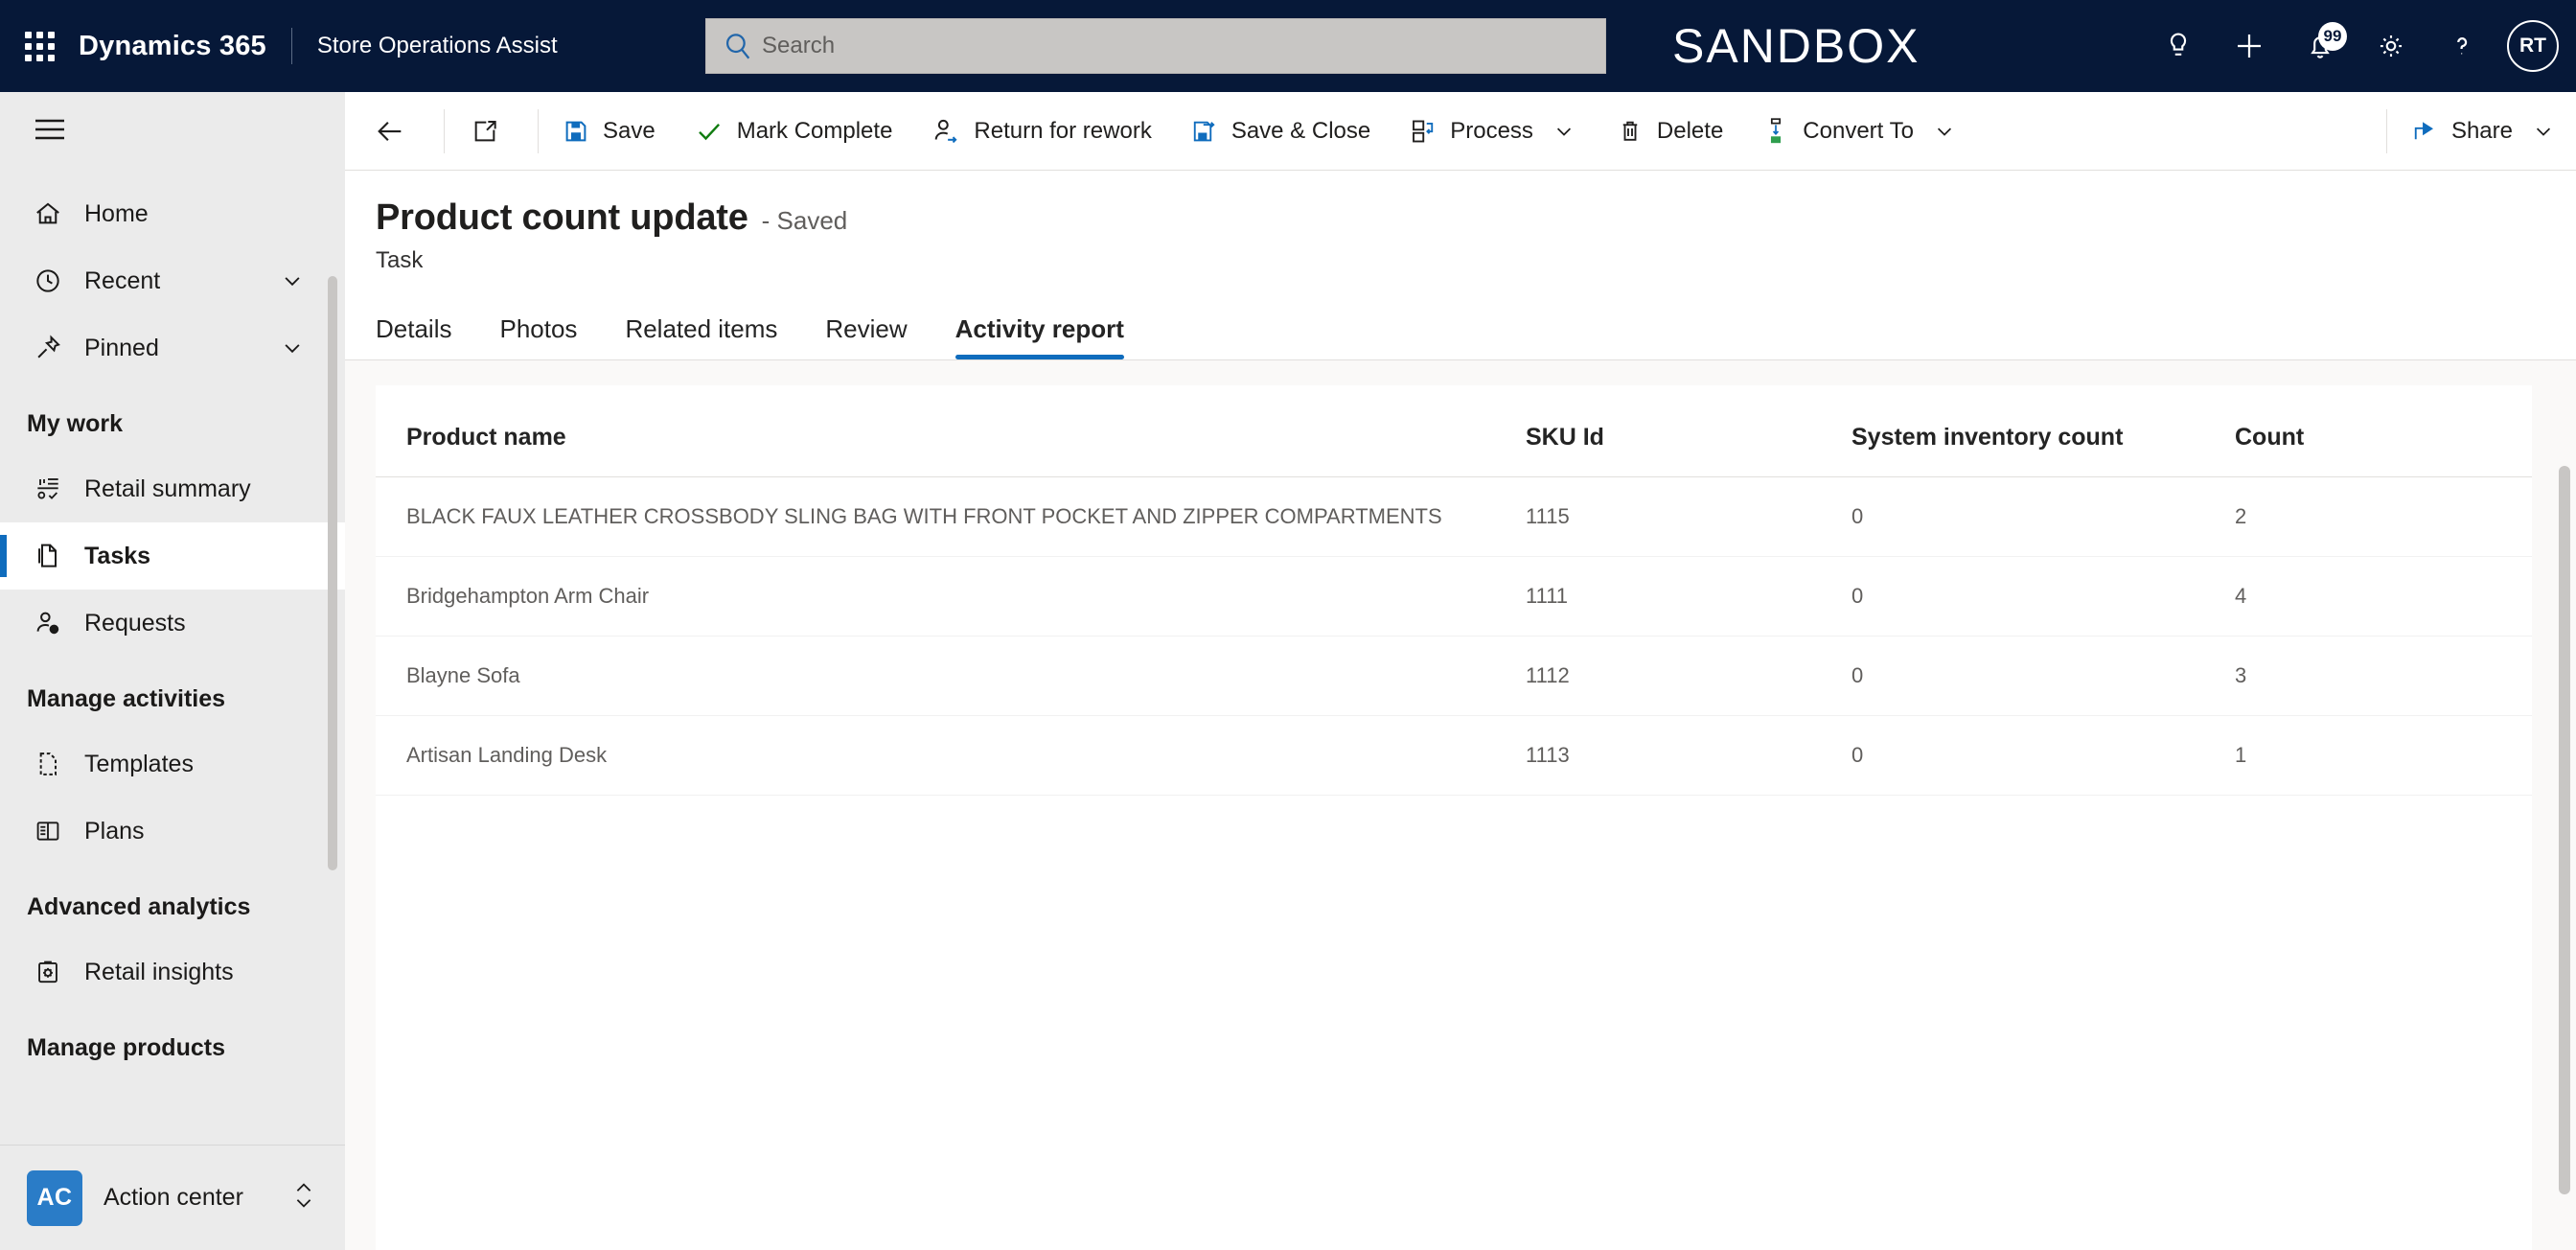 The width and height of the screenshot is (2576, 1250). What do you see at coordinates (2383, 516) in the screenshot?
I see `cell-count: 2` at bounding box center [2383, 516].